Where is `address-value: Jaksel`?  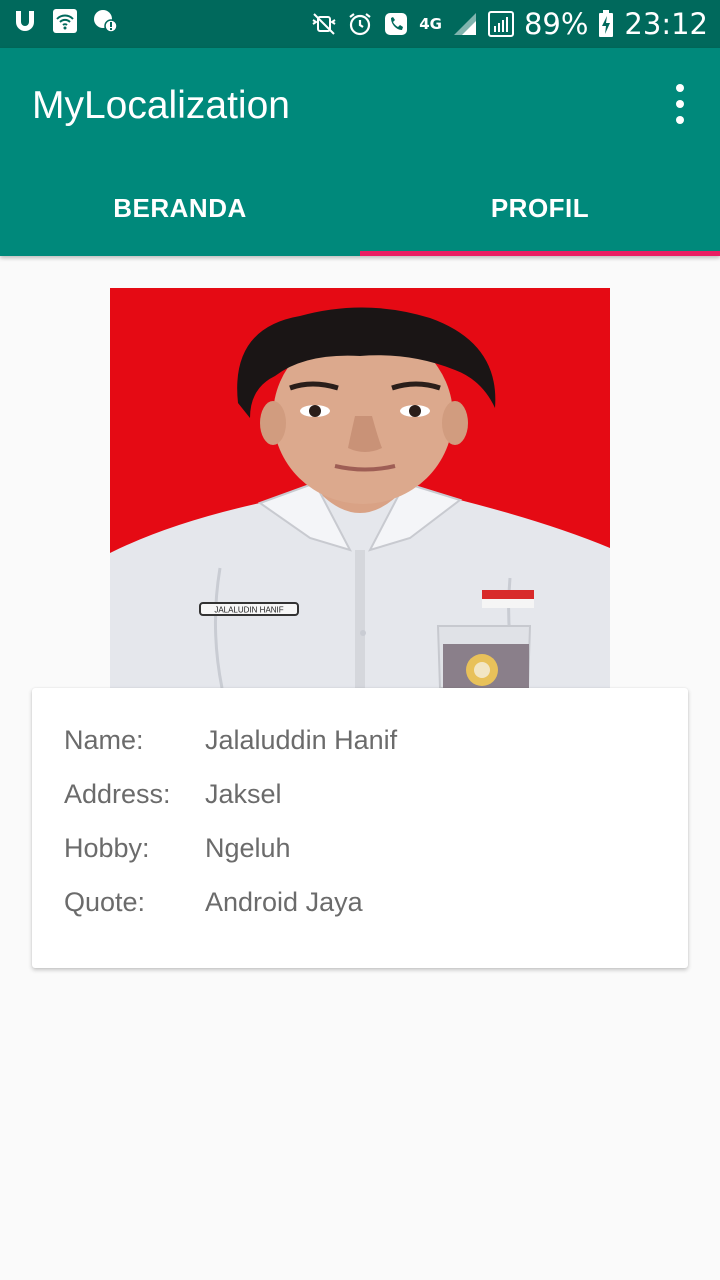
address-value: Jaksel is located at coordinates (243, 793).